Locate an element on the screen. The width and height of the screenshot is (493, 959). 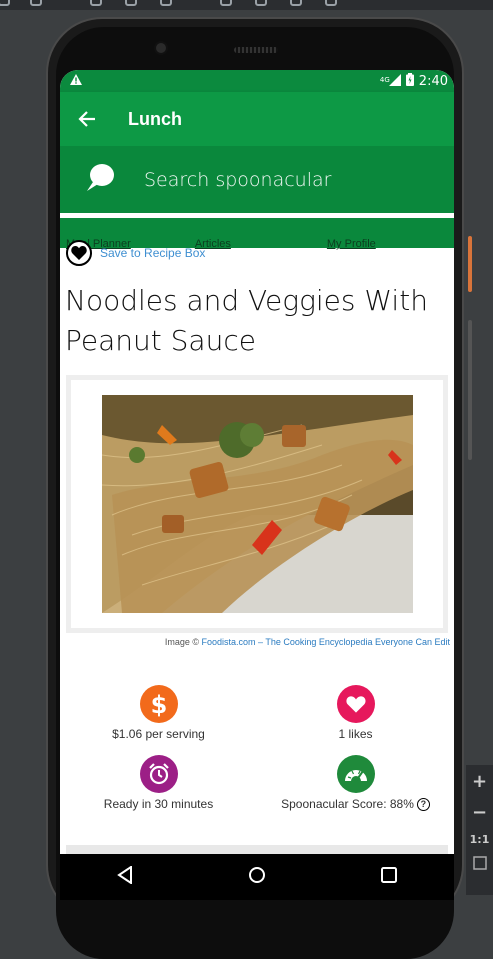
score-text: Spoonacular Score: 88% is located at coordinates (347, 804).